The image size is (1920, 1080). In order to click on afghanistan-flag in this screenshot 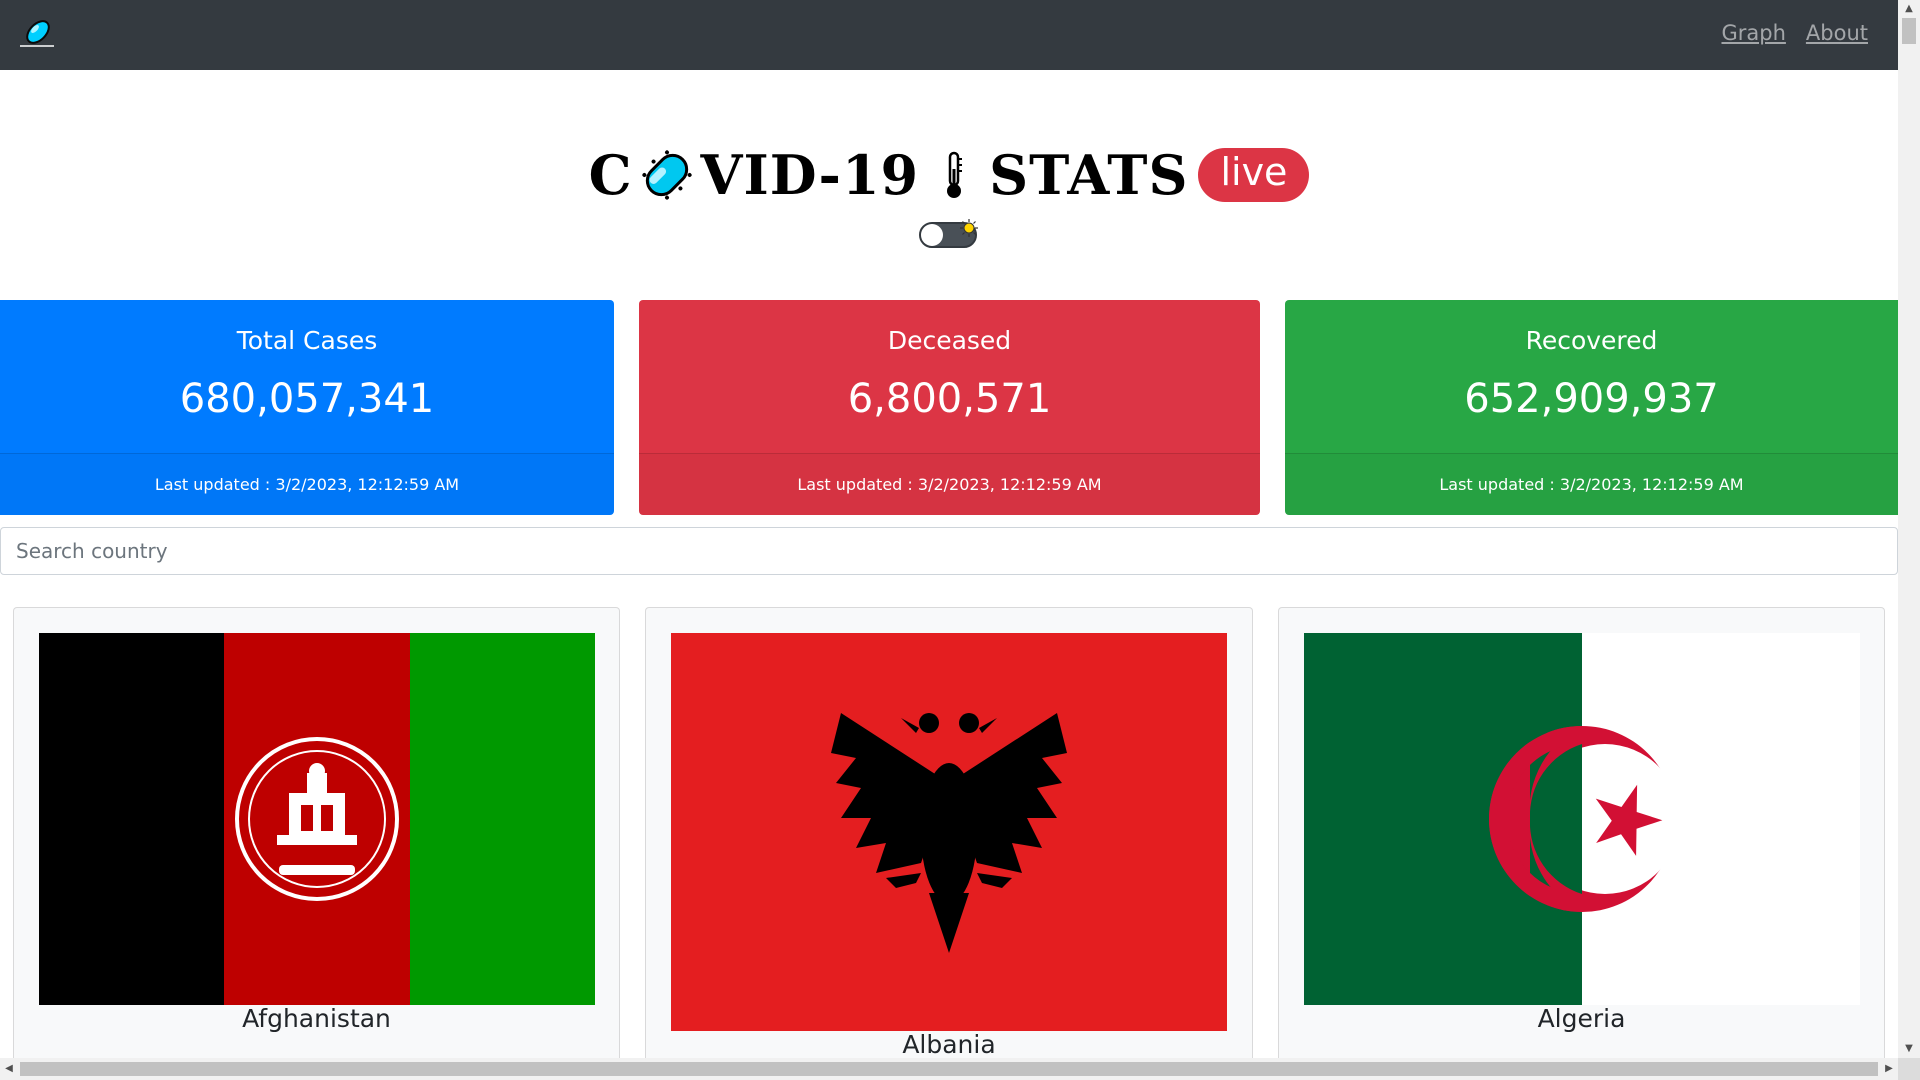, I will do `click(317, 819)`.